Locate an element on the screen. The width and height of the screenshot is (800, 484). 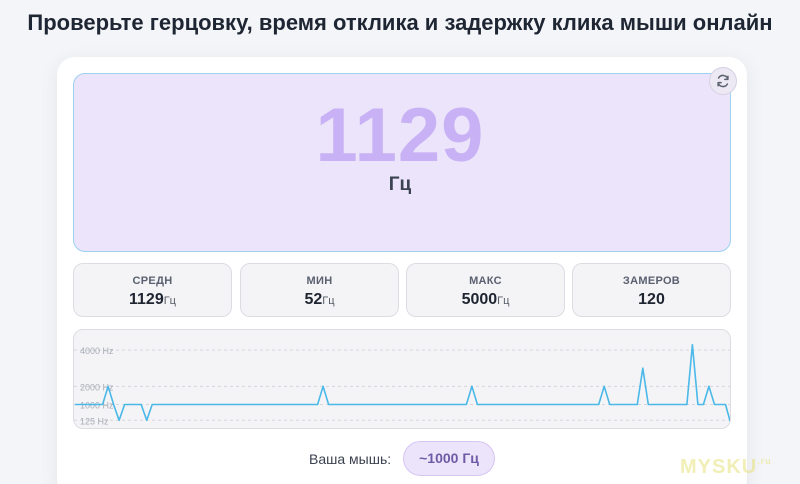
stat-avg-value: 1129Гц is located at coordinates (152, 299).